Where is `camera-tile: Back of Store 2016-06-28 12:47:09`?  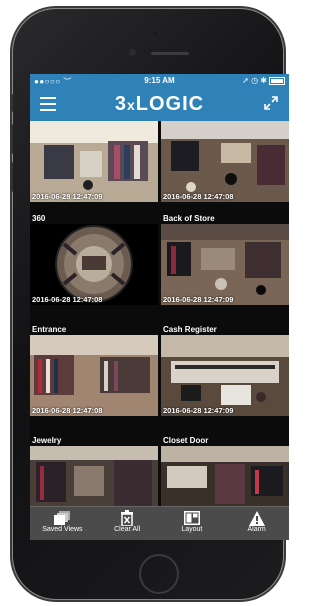 camera-tile: Back of Store 2016-06-28 12:47:09 is located at coordinates (225, 259).